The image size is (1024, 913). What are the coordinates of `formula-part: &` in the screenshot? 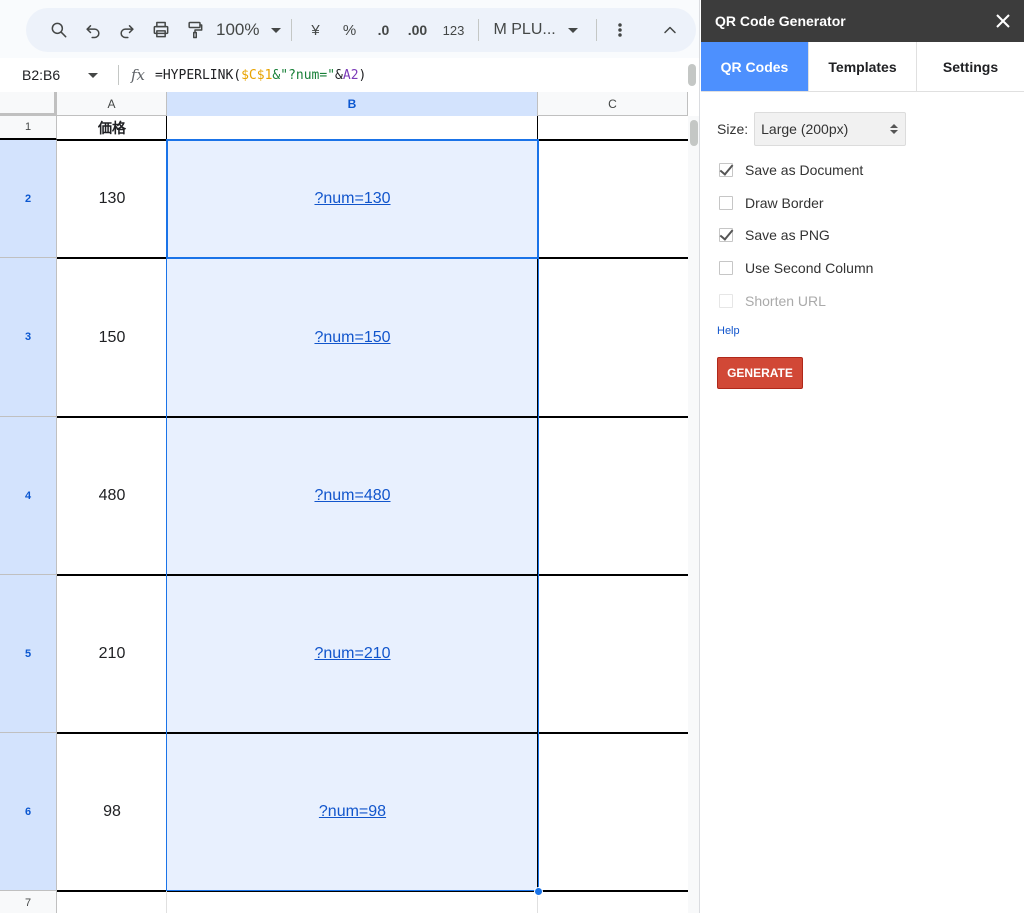 It's located at (339, 75).